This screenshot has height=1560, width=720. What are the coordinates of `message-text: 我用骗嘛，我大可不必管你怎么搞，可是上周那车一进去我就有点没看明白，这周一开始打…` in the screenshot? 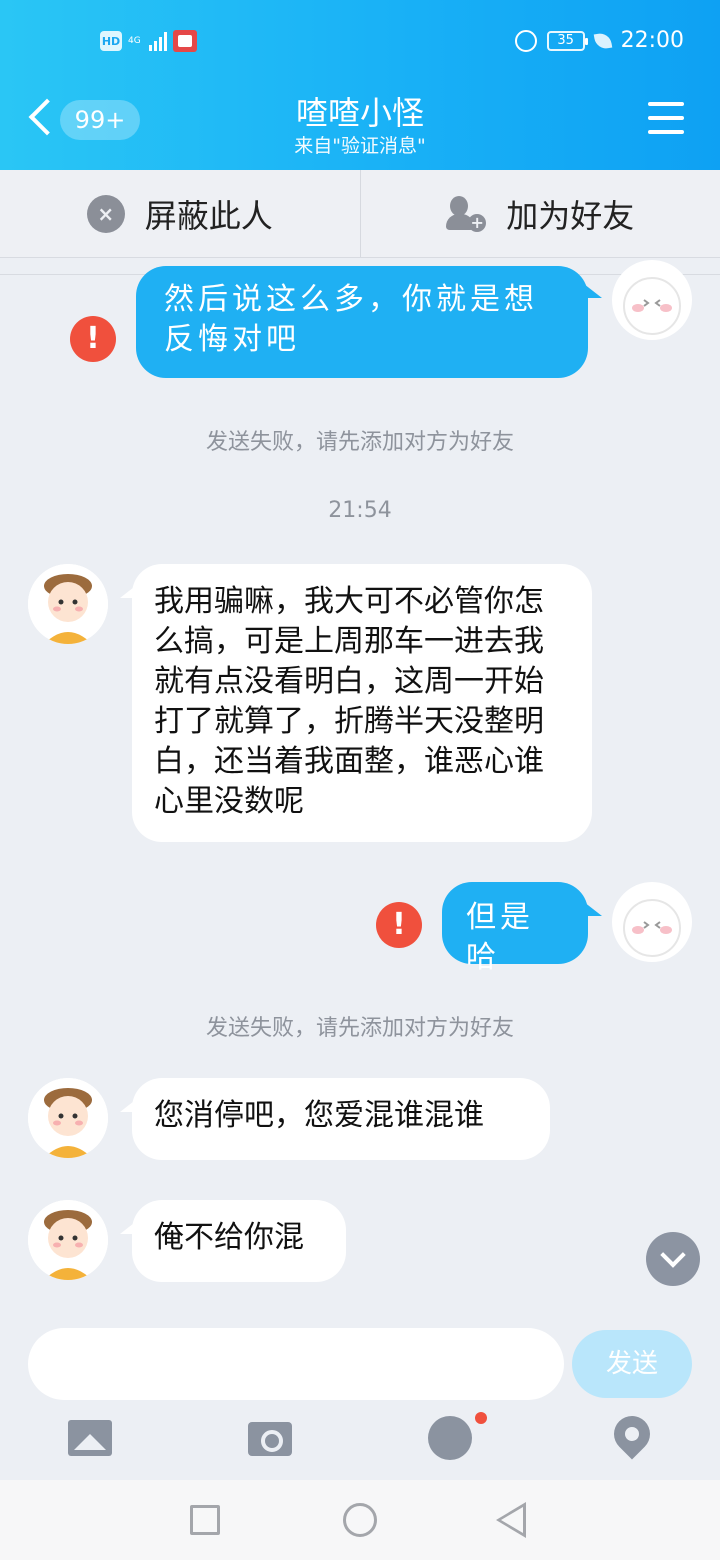 It's located at (349, 701).